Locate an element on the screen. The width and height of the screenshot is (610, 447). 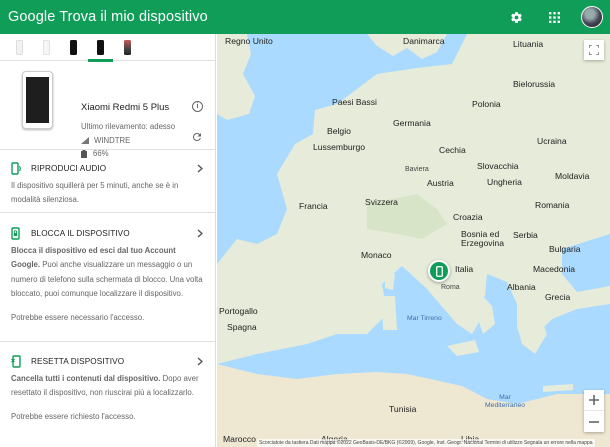
map-label-italia: Italia is located at coordinates (464, 269).